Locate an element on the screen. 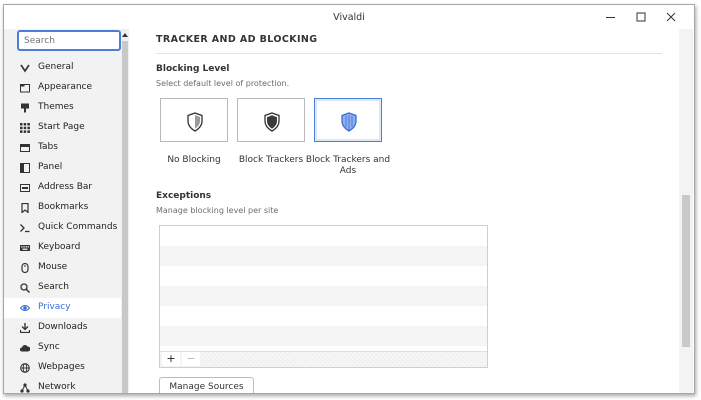  minimize-icon is located at coordinates (610, 17).